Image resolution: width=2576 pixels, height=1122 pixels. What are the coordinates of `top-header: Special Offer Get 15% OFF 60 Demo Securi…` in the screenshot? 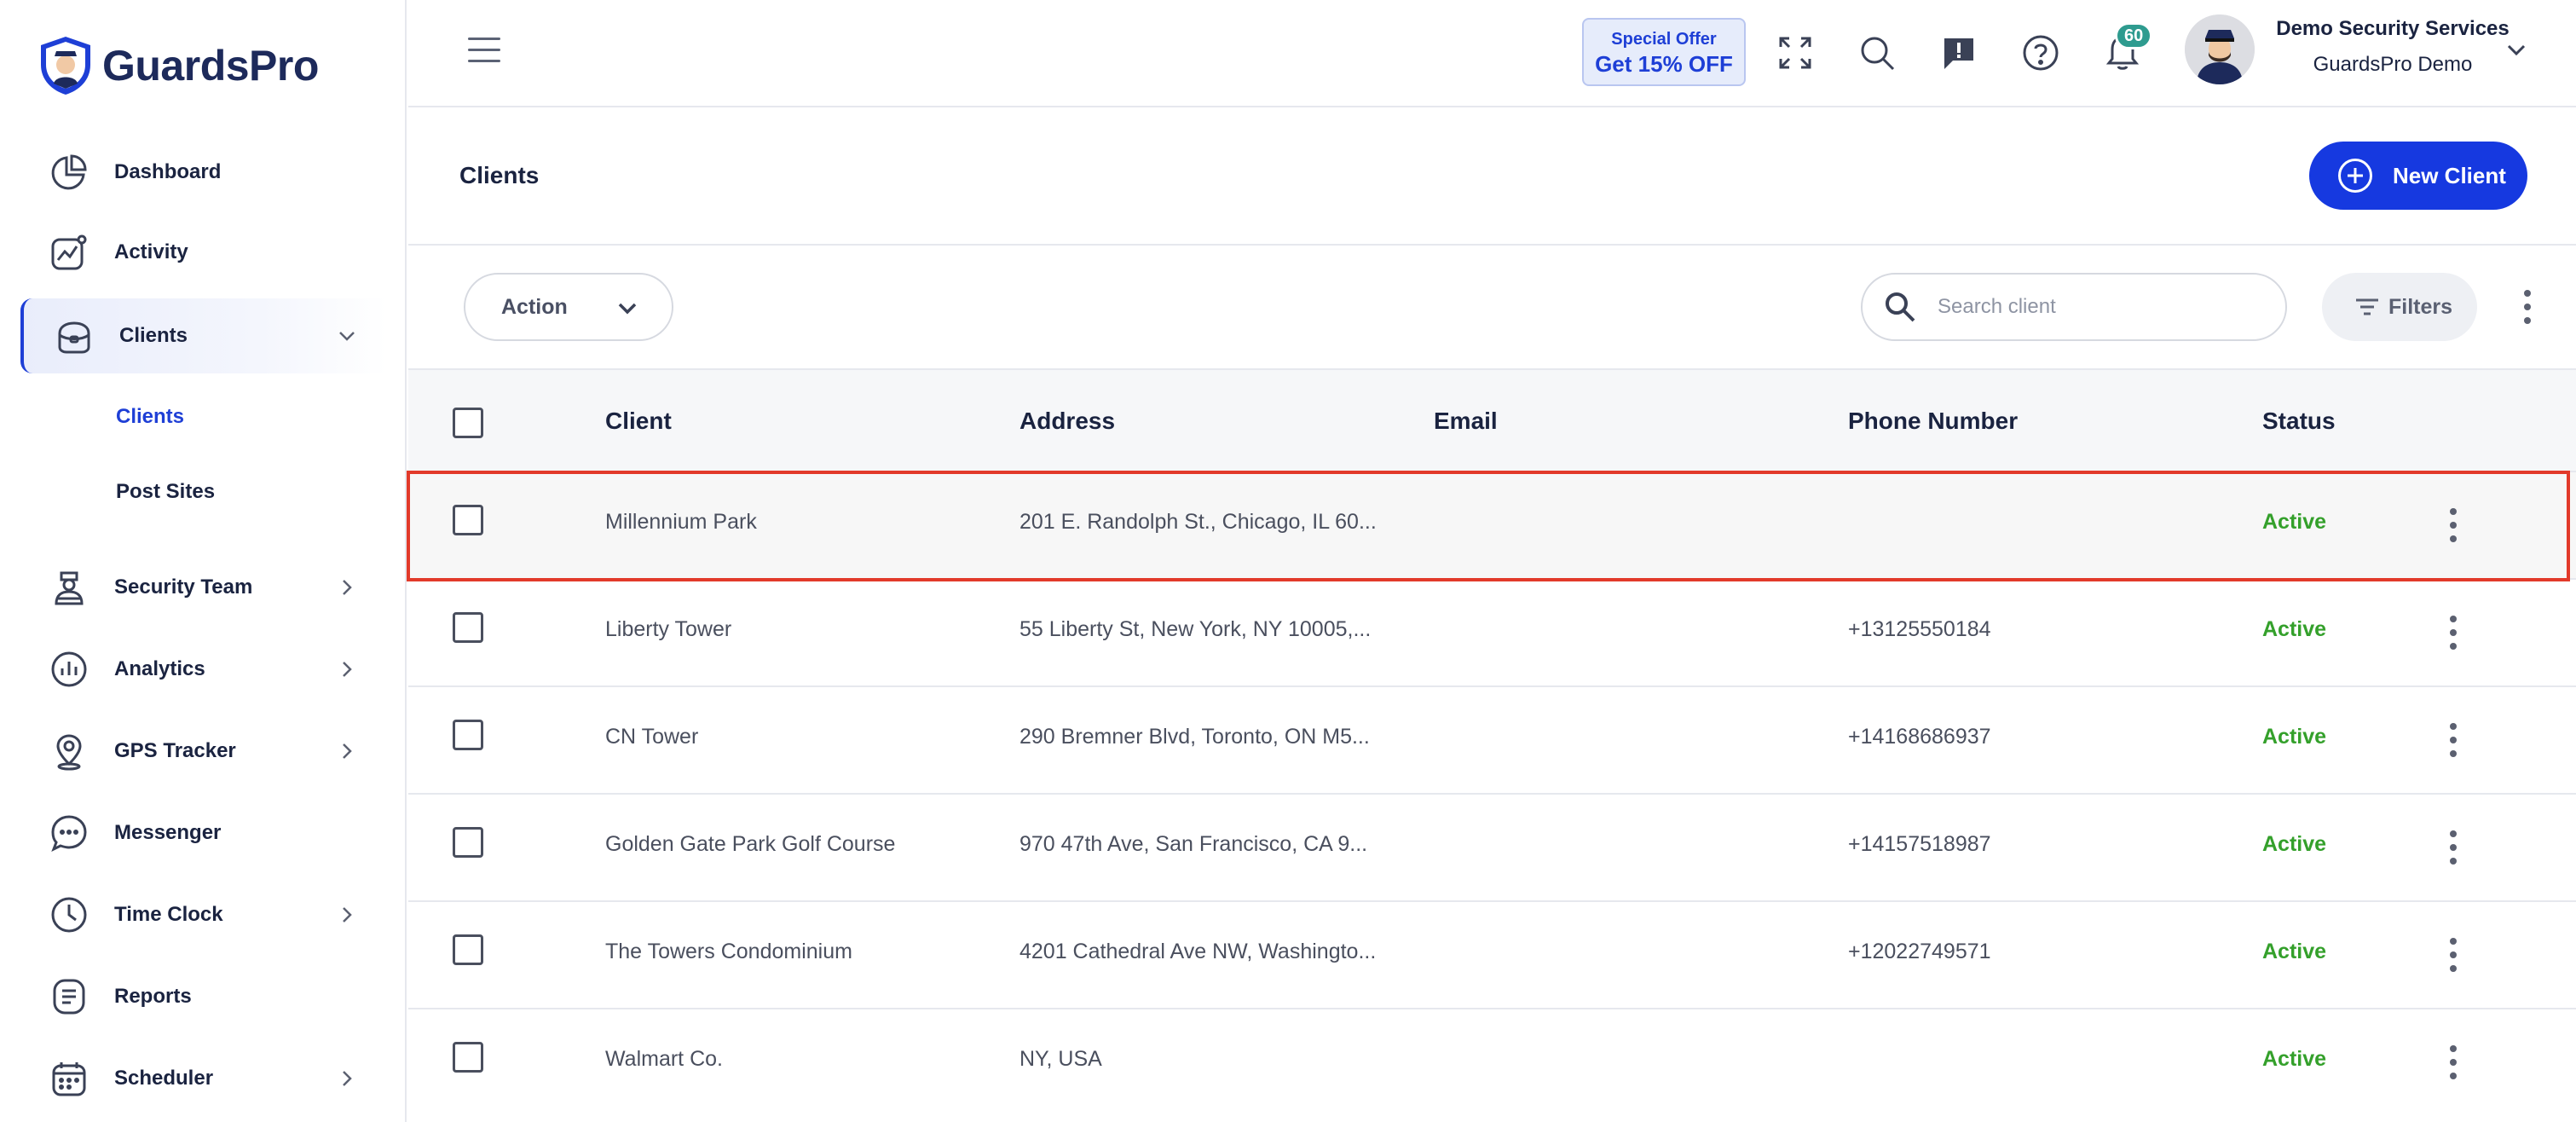 It's located at (1492, 53).